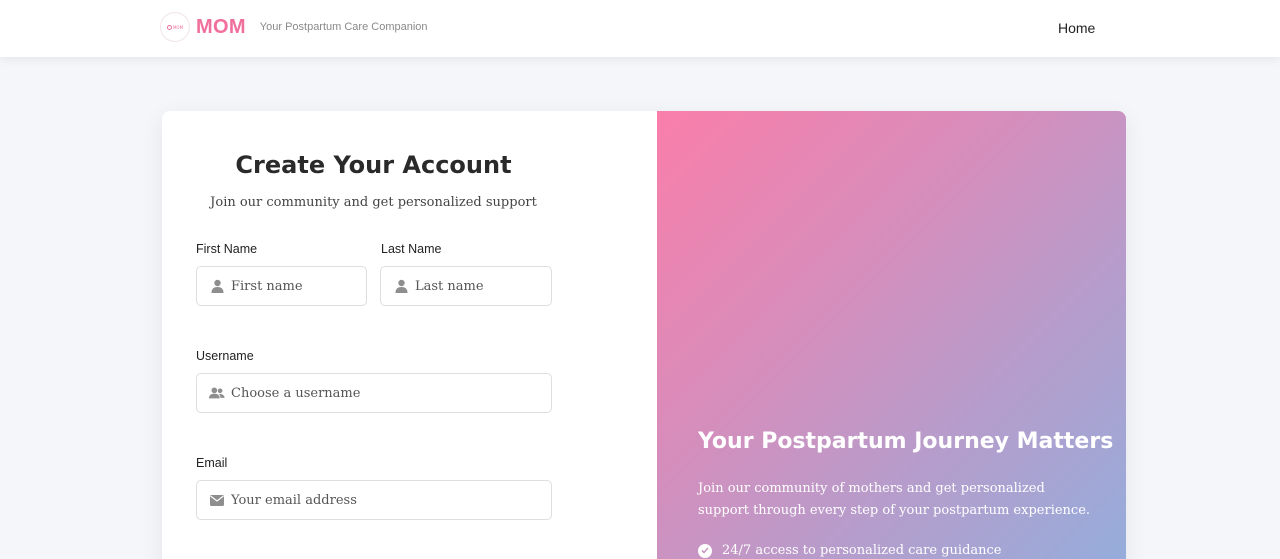  Describe the element at coordinates (225, 356) in the screenshot. I see `username-label: Username` at that location.